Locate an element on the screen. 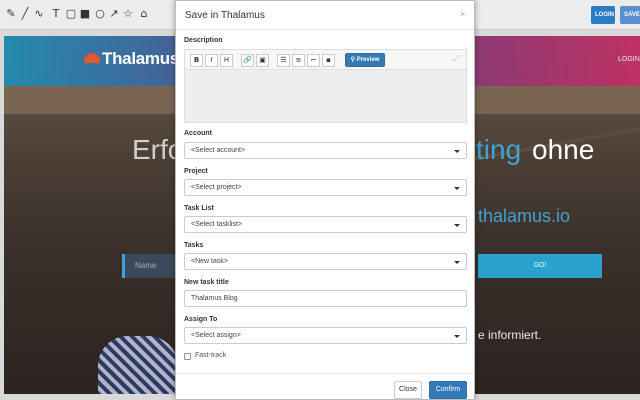  tasklist-value: <Select tasklist> is located at coordinates (216, 224).